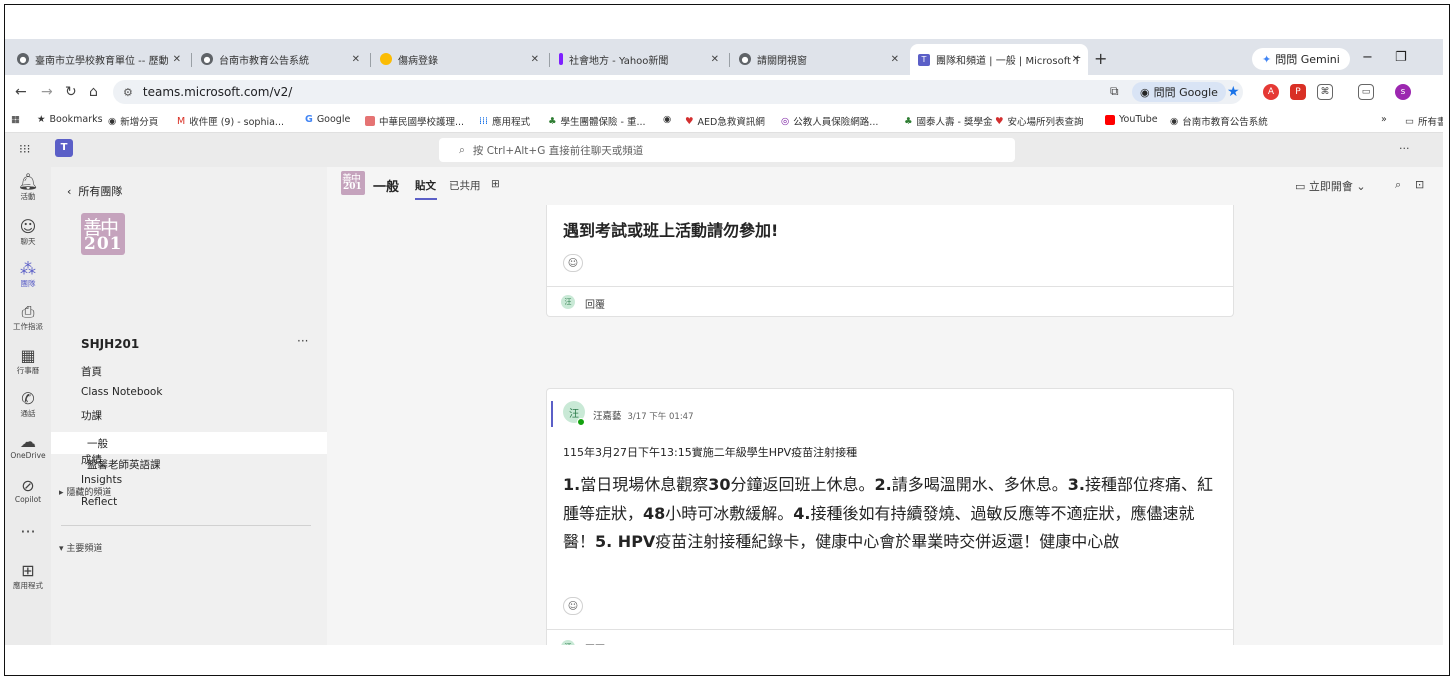 This screenshot has width=1456, height=680. What do you see at coordinates (1419, 184) in the screenshot?
I see `expand-icon: ⊡` at bounding box center [1419, 184].